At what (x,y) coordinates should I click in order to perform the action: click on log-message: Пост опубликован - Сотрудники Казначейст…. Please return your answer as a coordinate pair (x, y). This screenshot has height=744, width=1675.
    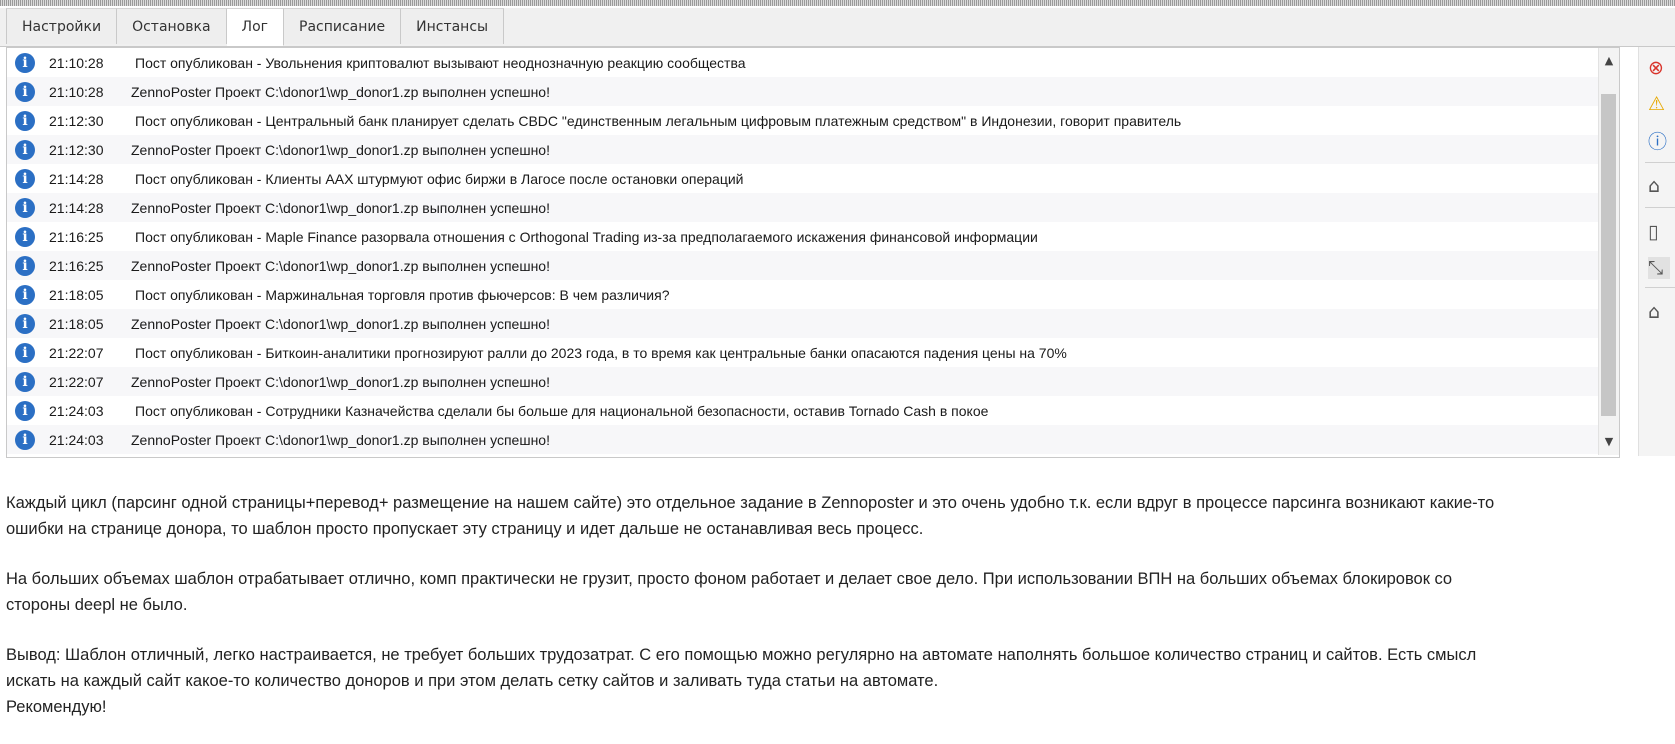
    Looking at the image, I should click on (562, 410).